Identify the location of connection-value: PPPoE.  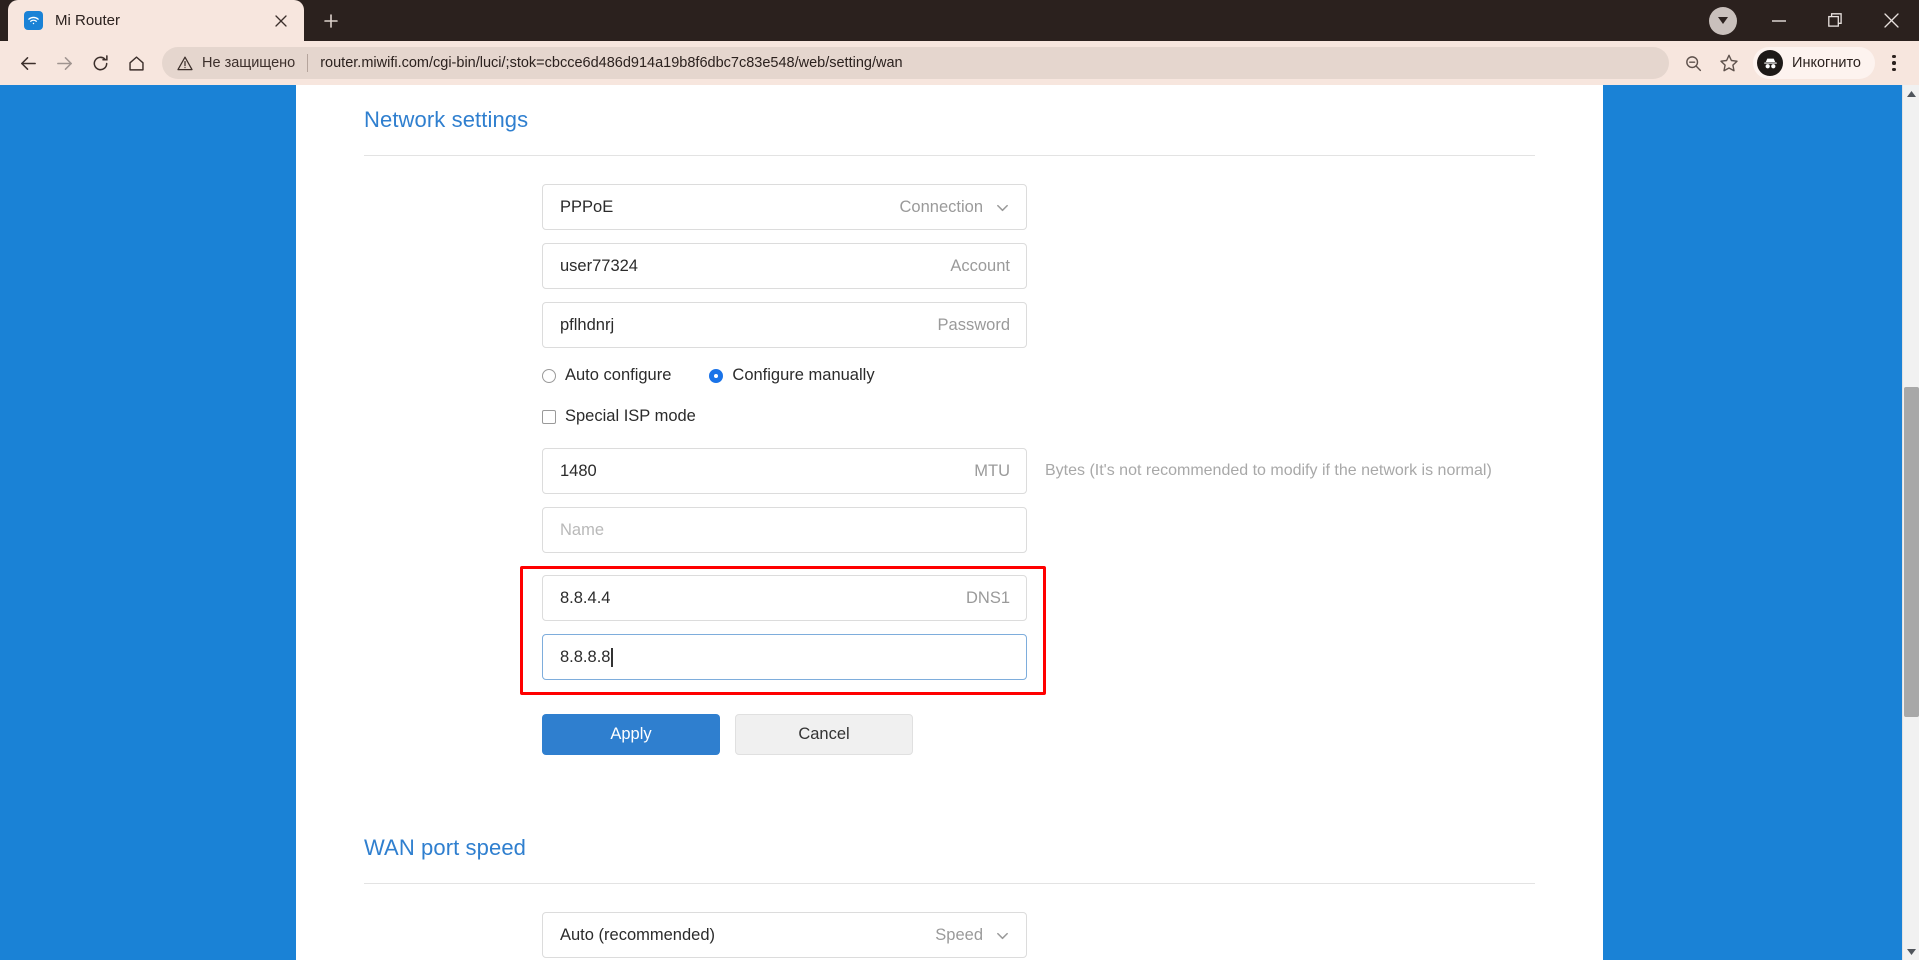
(587, 206).